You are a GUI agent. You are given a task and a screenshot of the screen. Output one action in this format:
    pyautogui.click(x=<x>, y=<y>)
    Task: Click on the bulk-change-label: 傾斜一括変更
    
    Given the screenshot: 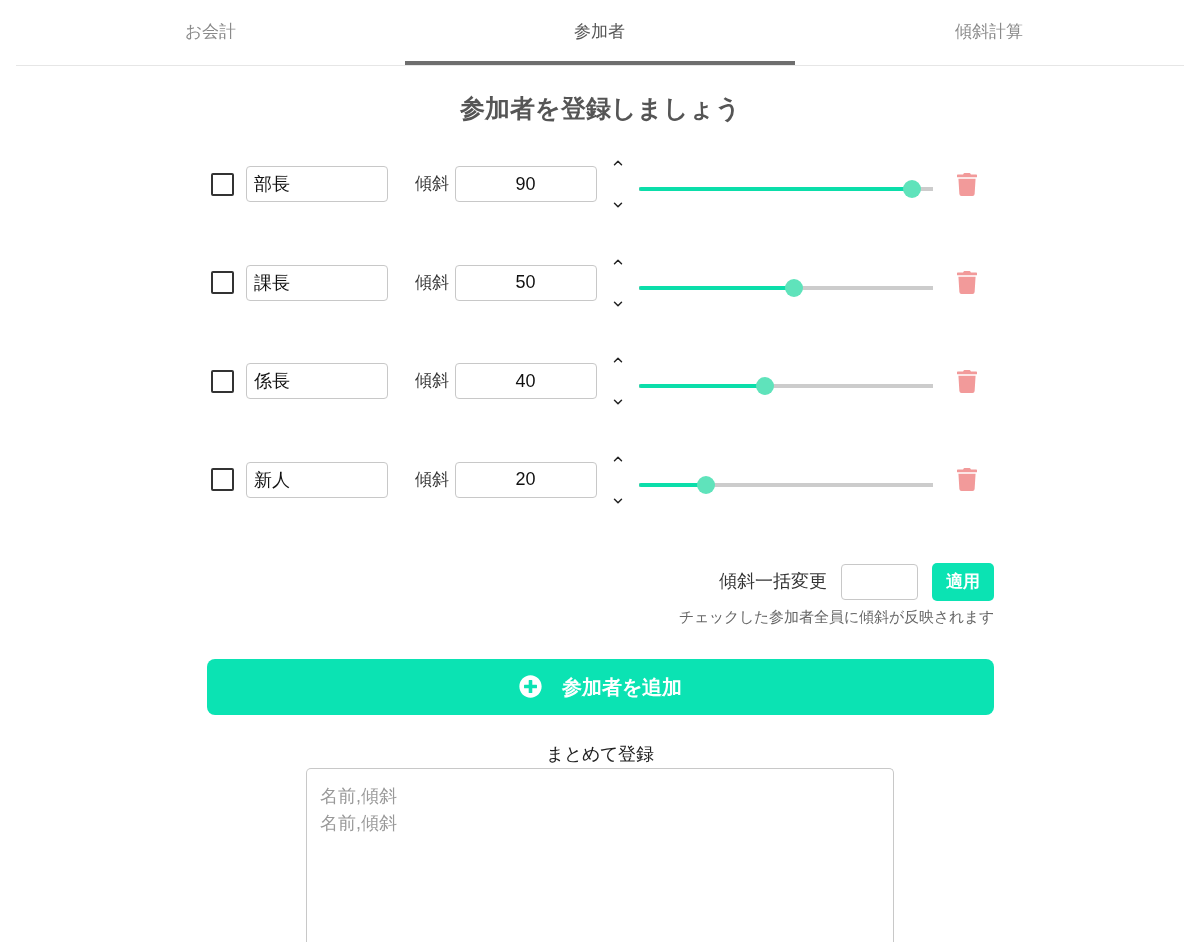 What is the action you would take?
    pyautogui.click(x=772, y=581)
    